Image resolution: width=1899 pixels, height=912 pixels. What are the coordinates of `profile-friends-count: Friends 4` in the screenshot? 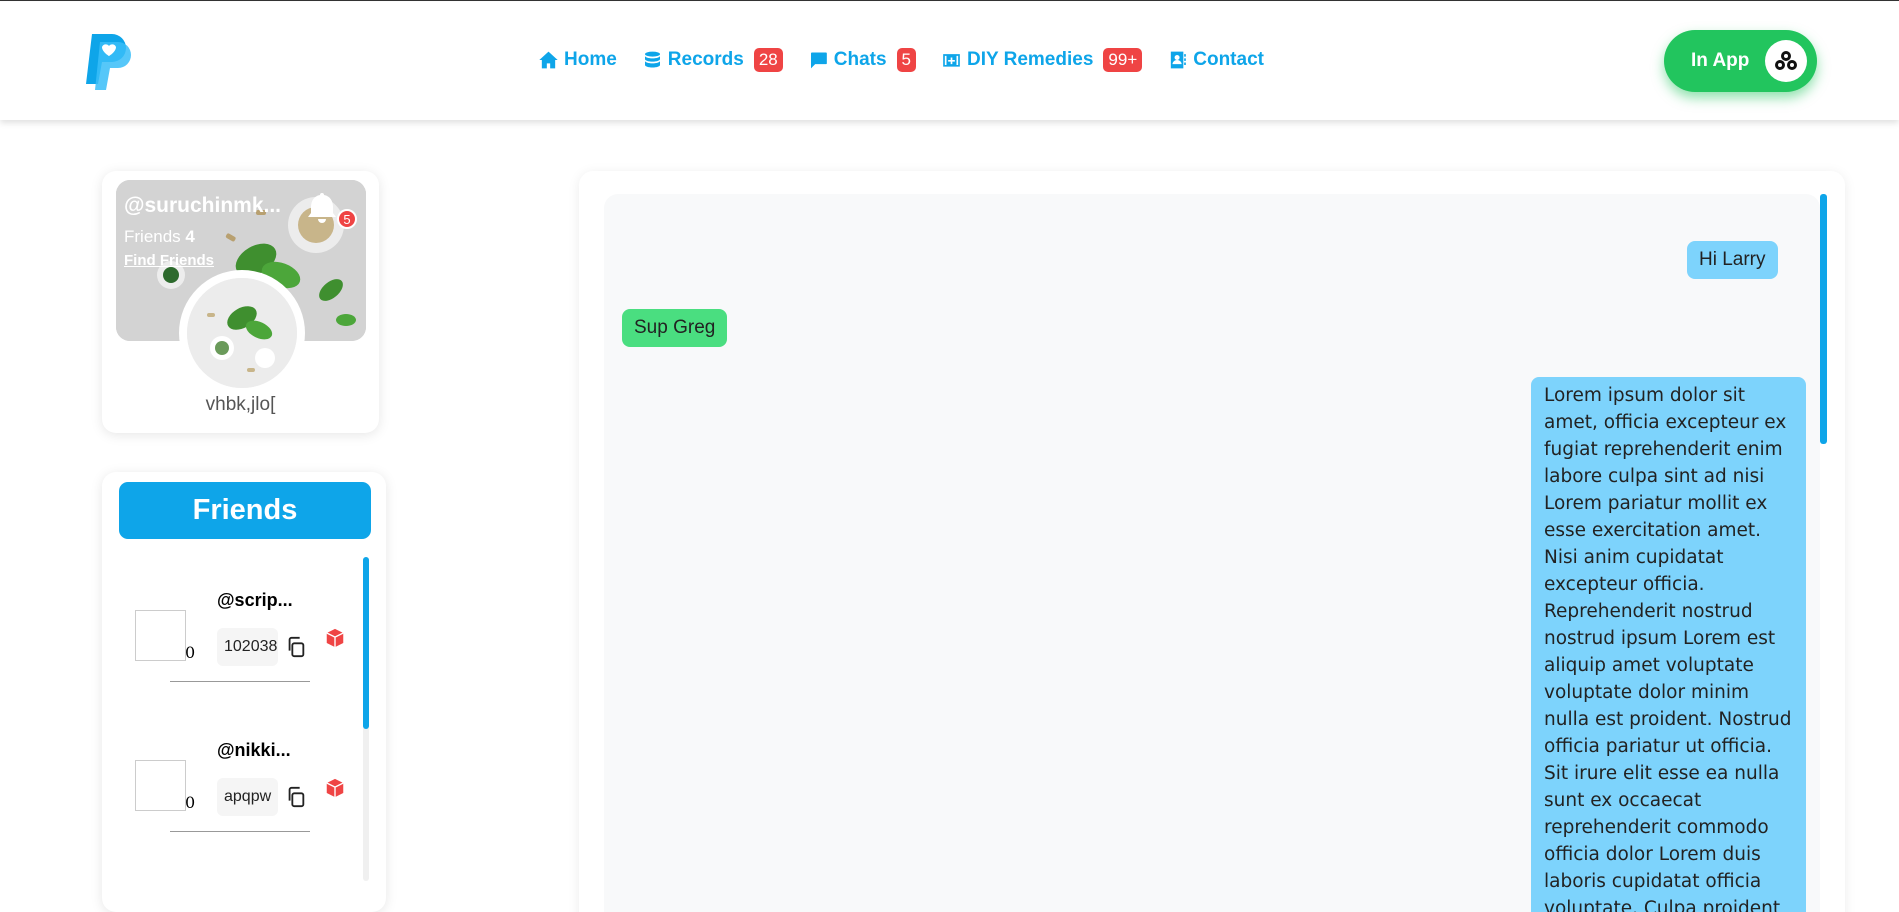 It's located at (159, 237).